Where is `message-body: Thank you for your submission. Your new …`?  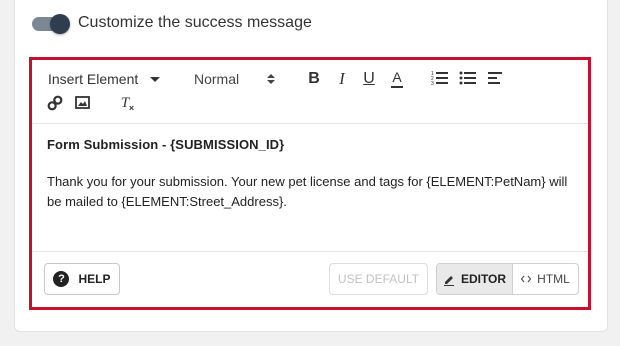
message-body: Thank you for your submission. Your new … is located at coordinates (307, 191).